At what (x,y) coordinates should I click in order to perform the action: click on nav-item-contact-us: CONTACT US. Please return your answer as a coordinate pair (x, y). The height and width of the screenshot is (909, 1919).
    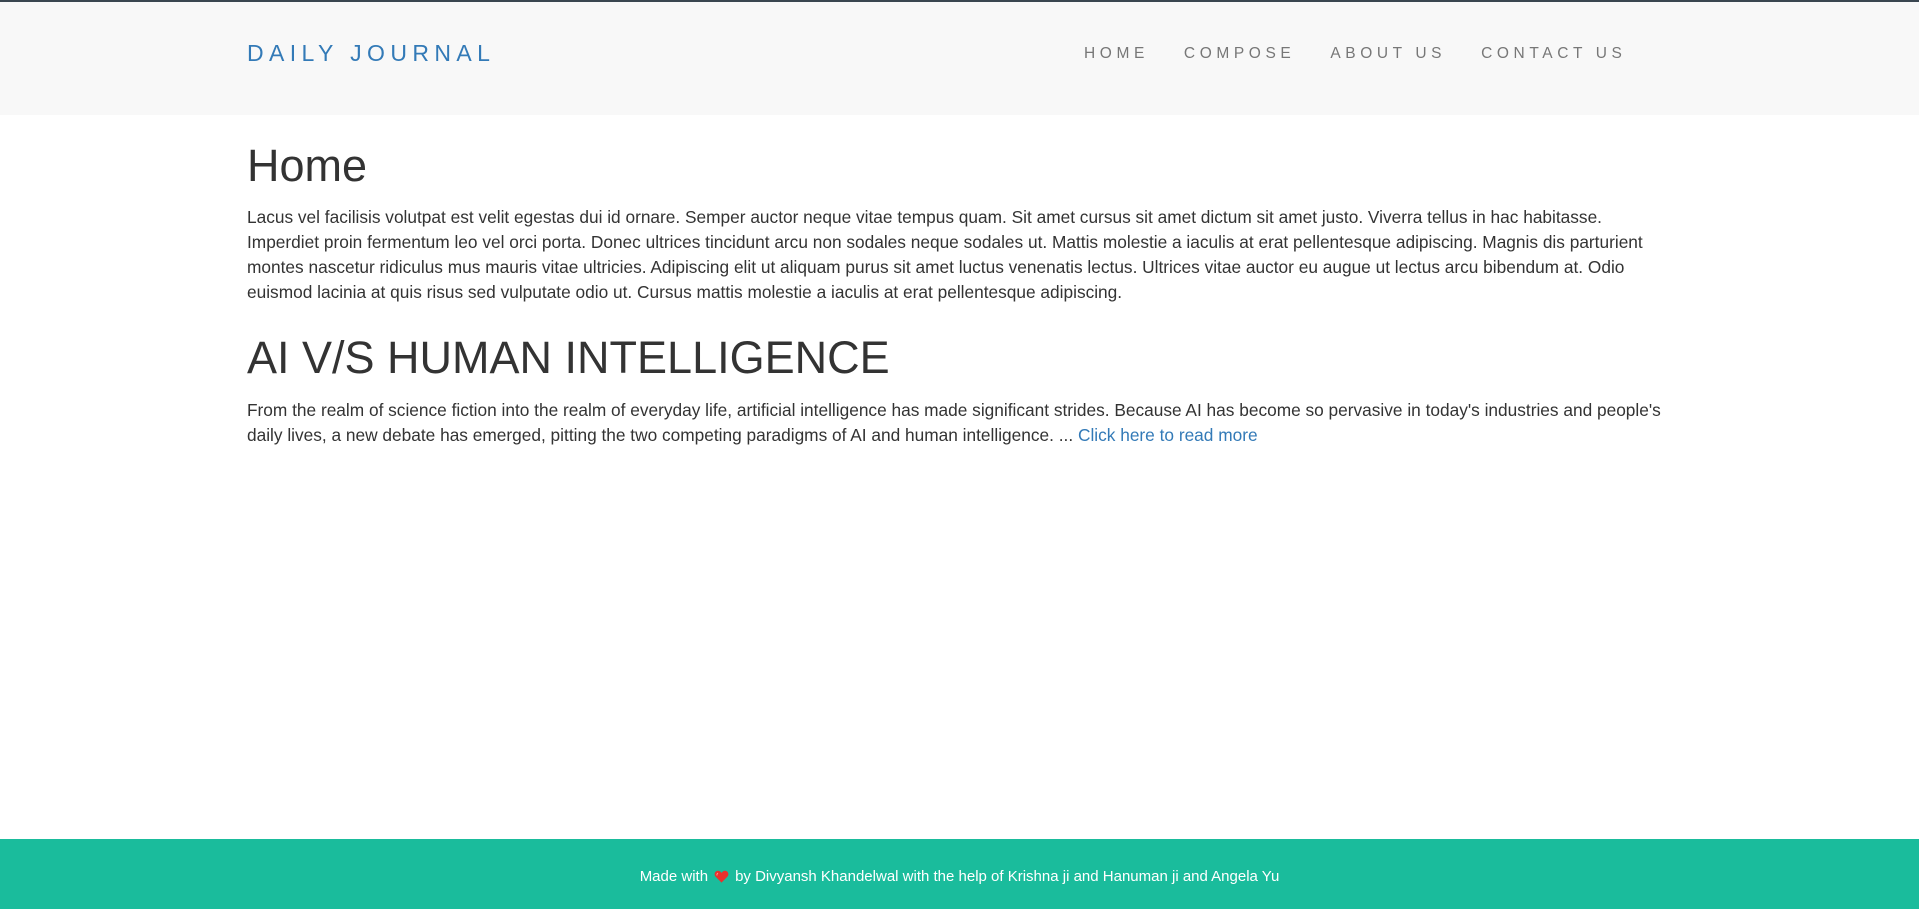
    Looking at the image, I should click on (1553, 54).